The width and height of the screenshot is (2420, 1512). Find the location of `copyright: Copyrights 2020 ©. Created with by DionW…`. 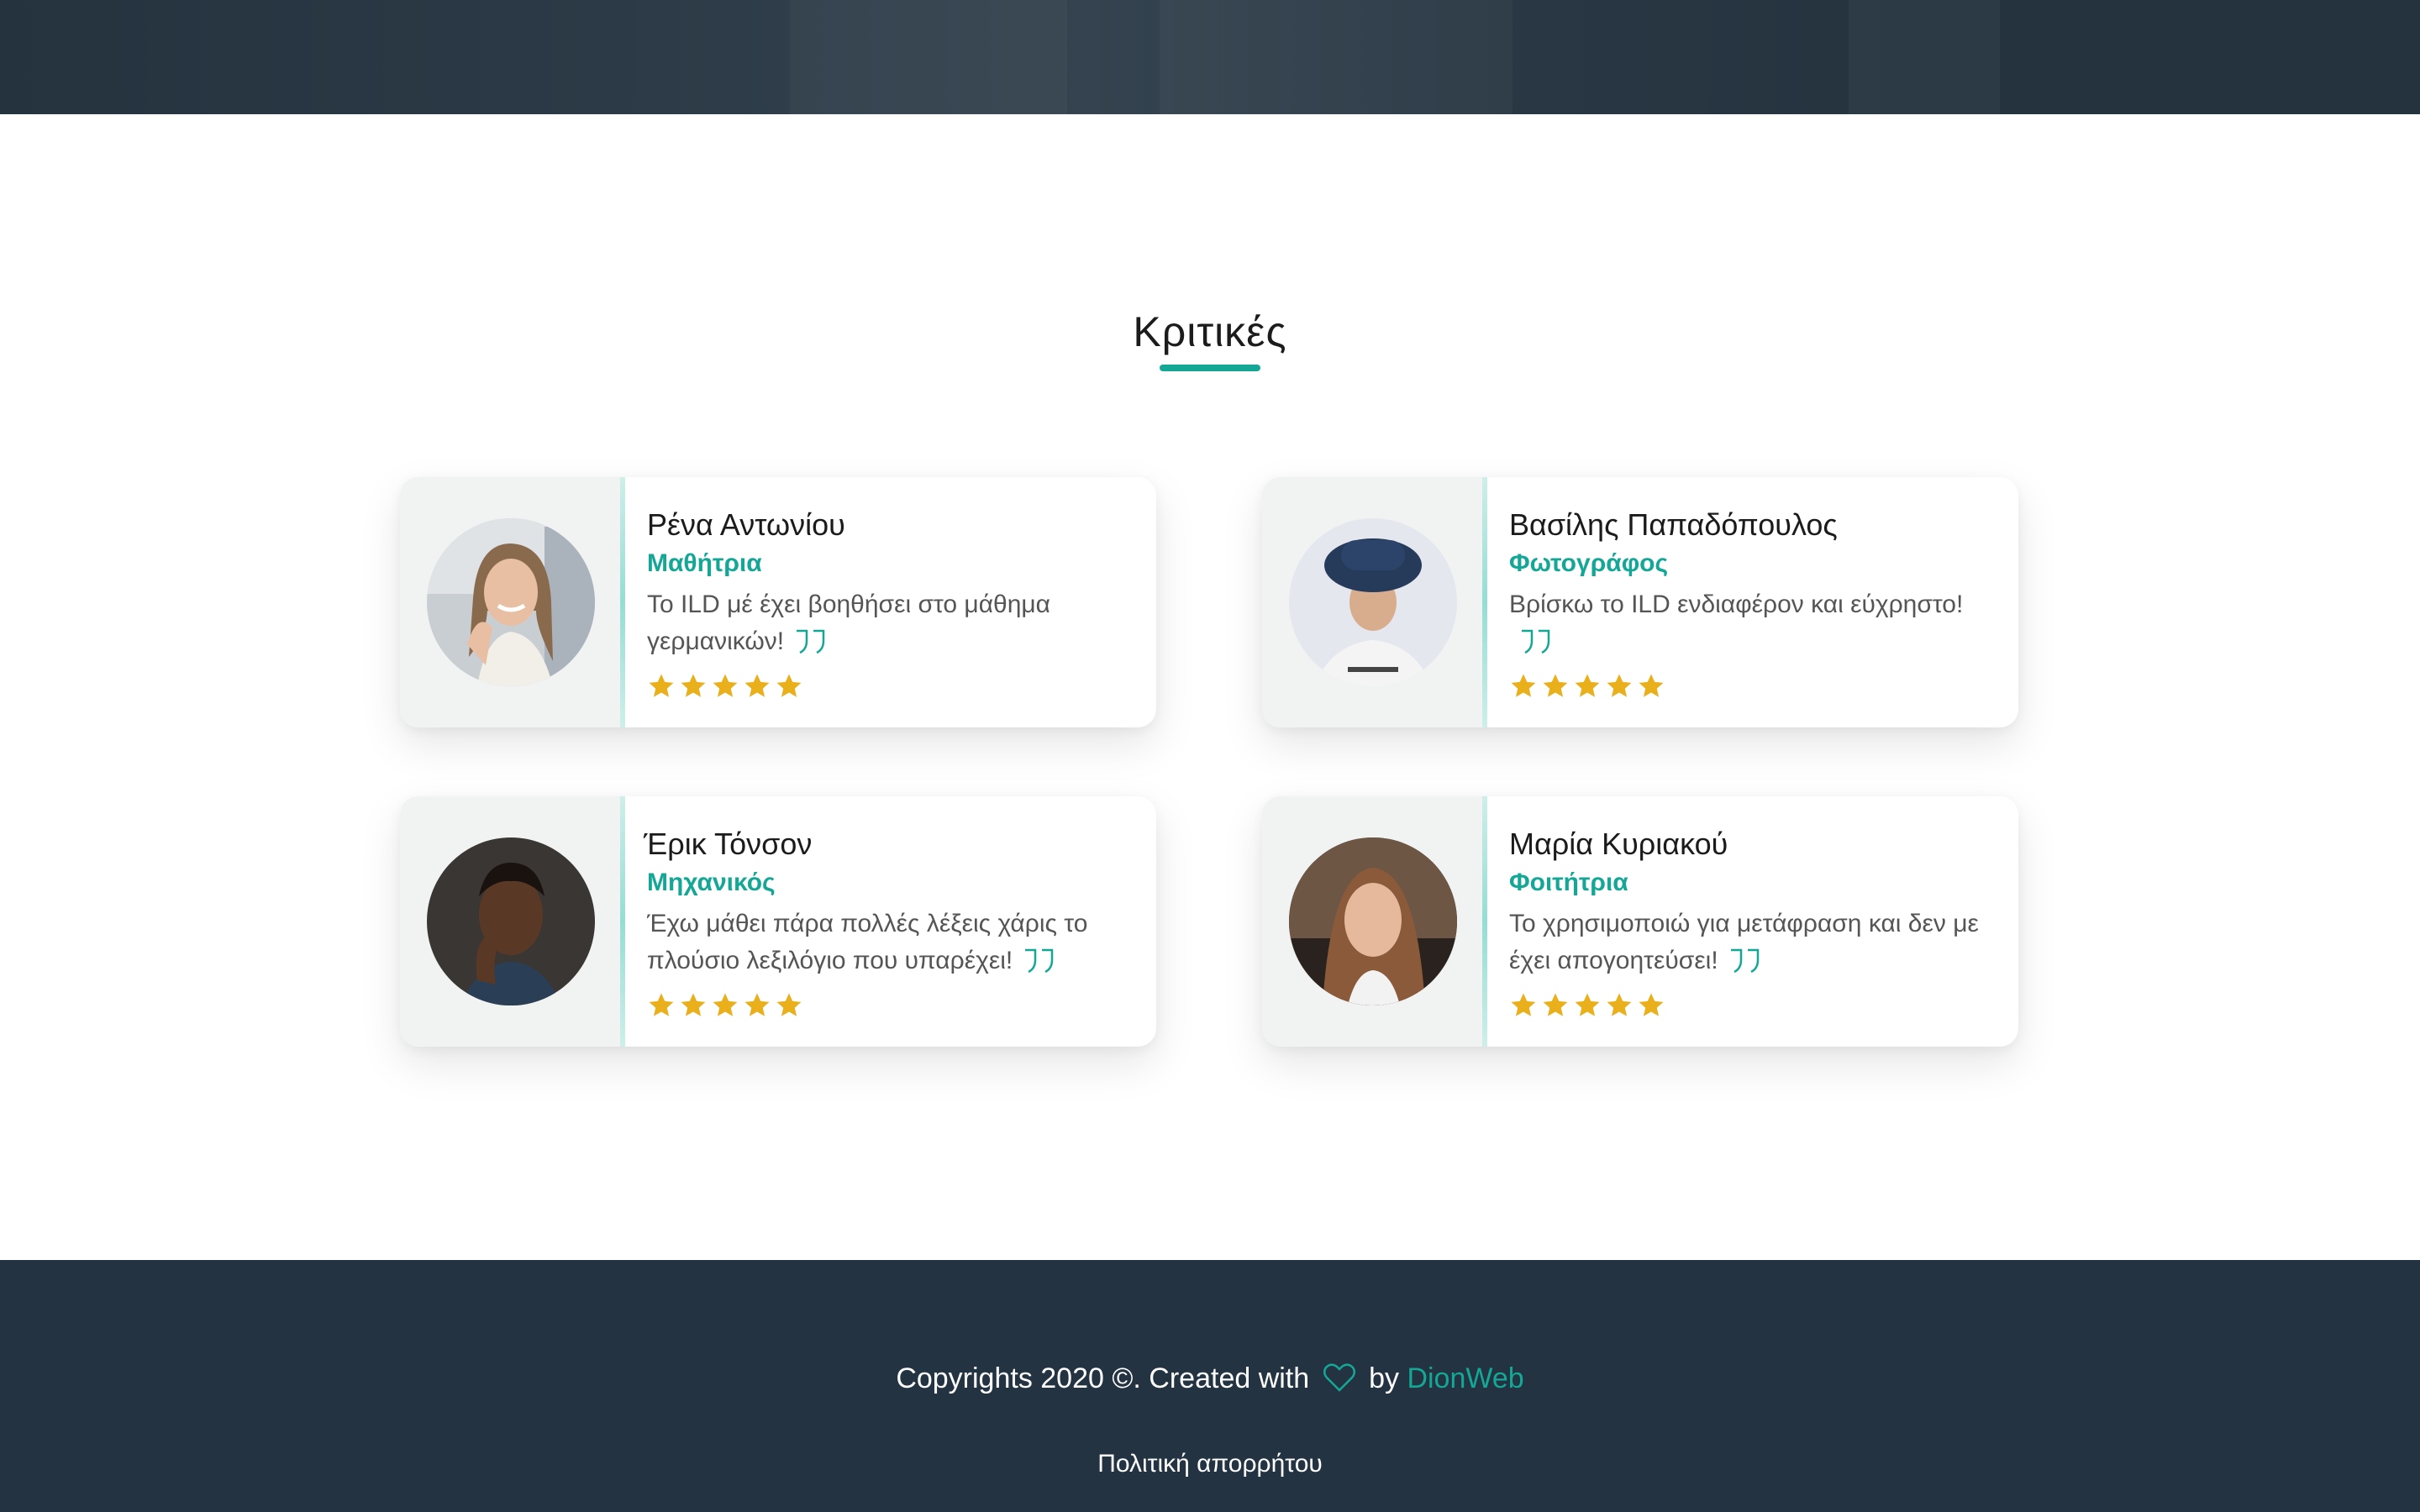

copyright: Copyrights 2020 ©. Created with by DionW… is located at coordinates (1210, 1378).